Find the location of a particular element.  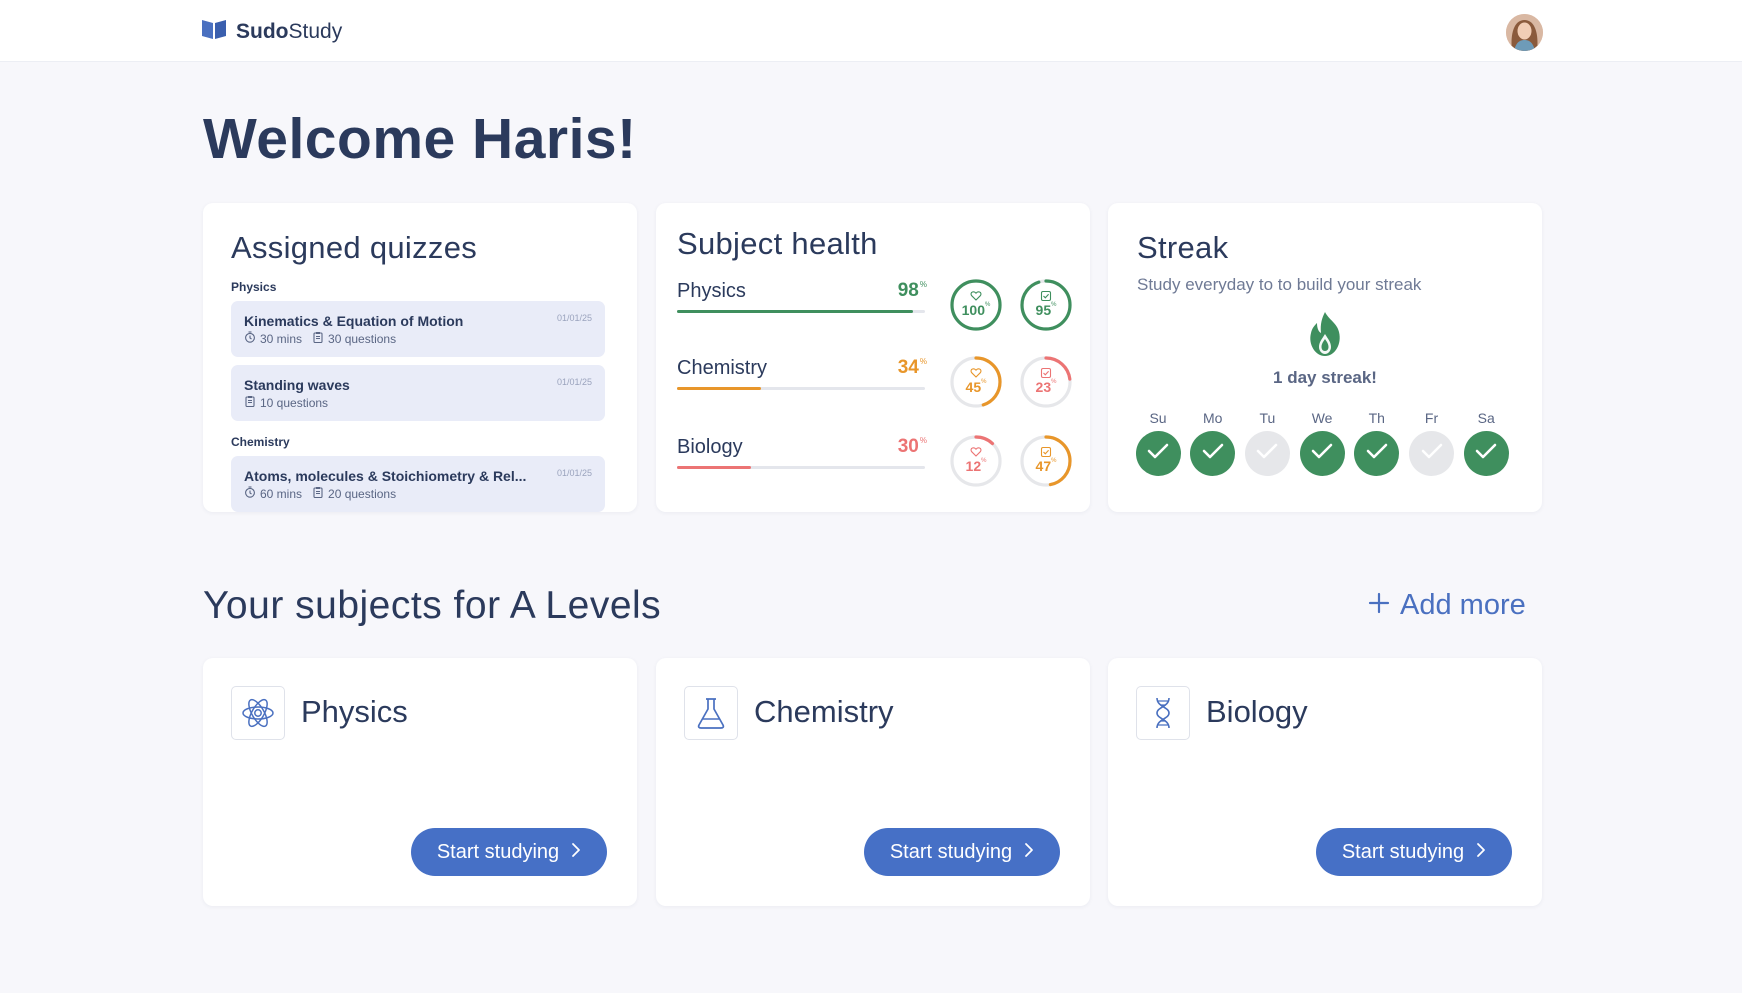

subjects-section-title: Your subjects for A Levels is located at coordinates (432, 605).